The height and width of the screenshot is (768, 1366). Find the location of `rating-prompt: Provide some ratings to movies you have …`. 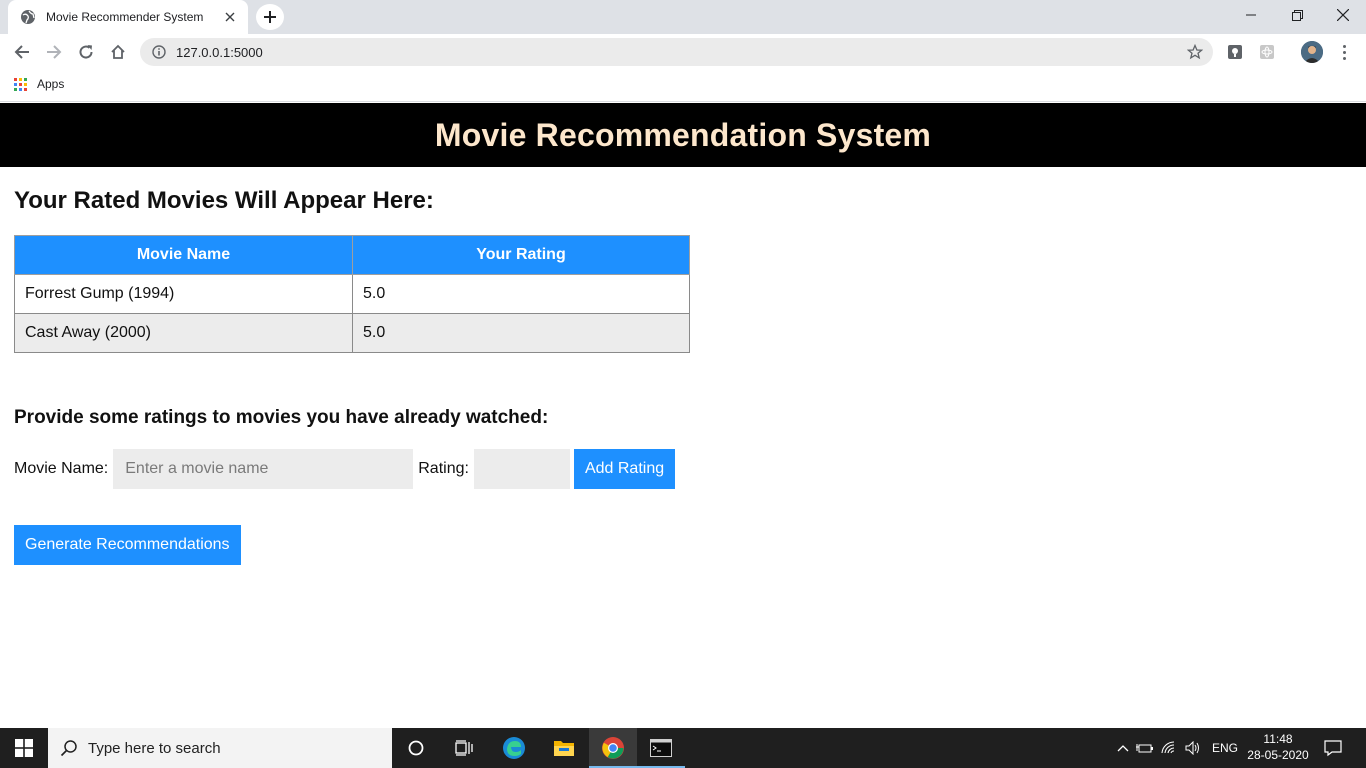

rating-prompt: Provide some ratings to movies you have … is located at coordinates (281, 417).